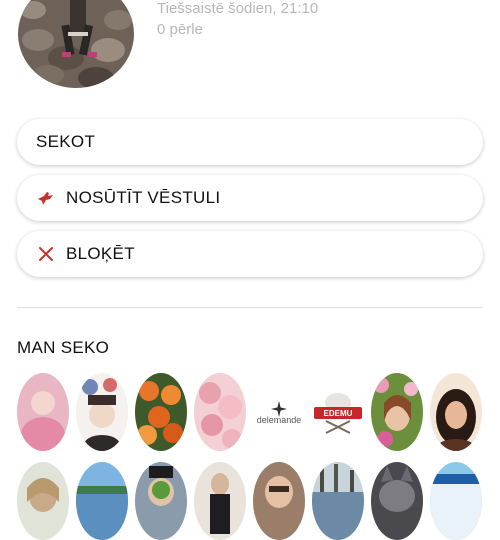 The image size is (500, 540). I want to click on follow-button: SEKOT, so click(250, 142).